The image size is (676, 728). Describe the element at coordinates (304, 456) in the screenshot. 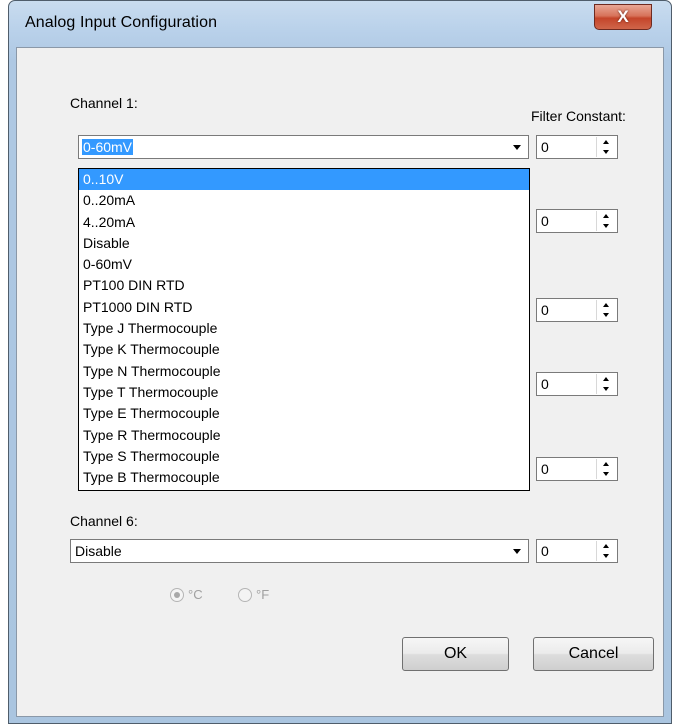

I see `dropdown-option: Type S Thermocouple` at that location.